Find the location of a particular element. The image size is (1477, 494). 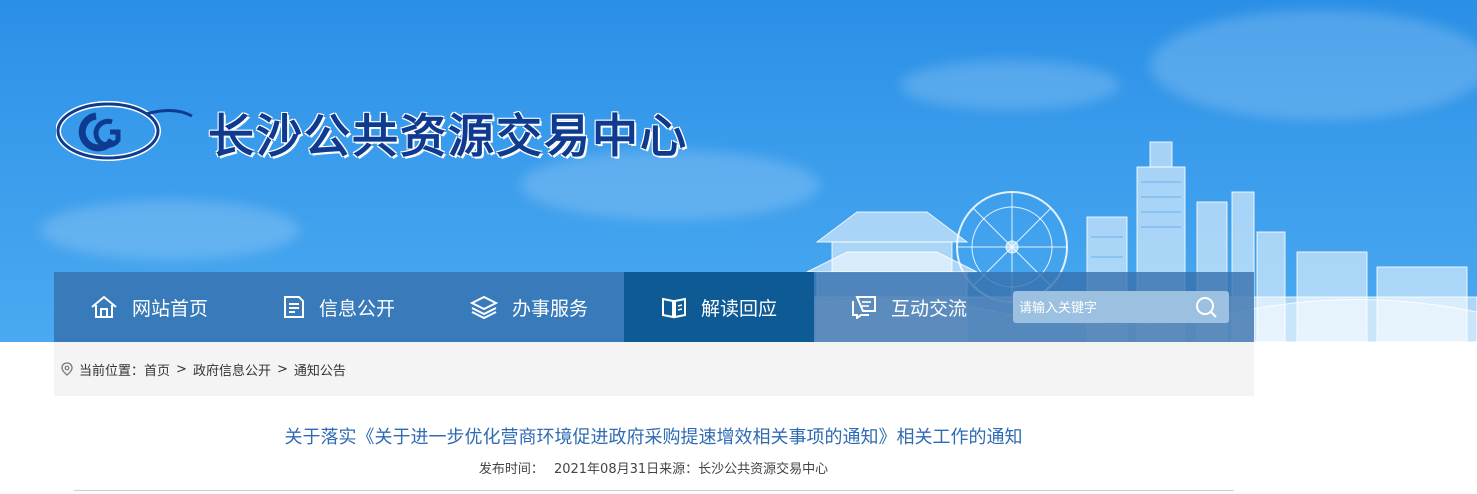

chat-icon is located at coordinates (863, 307).